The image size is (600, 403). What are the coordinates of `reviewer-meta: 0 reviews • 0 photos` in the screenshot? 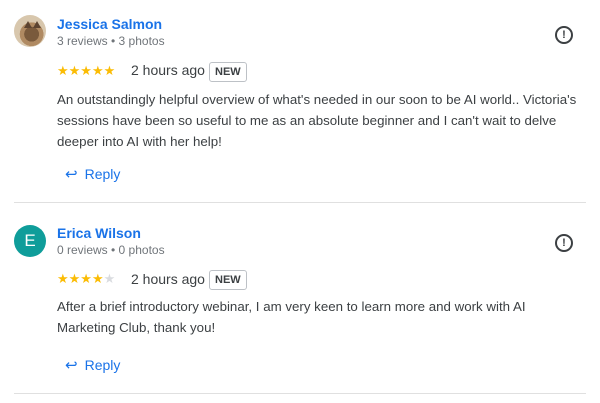 It's located at (111, 250).